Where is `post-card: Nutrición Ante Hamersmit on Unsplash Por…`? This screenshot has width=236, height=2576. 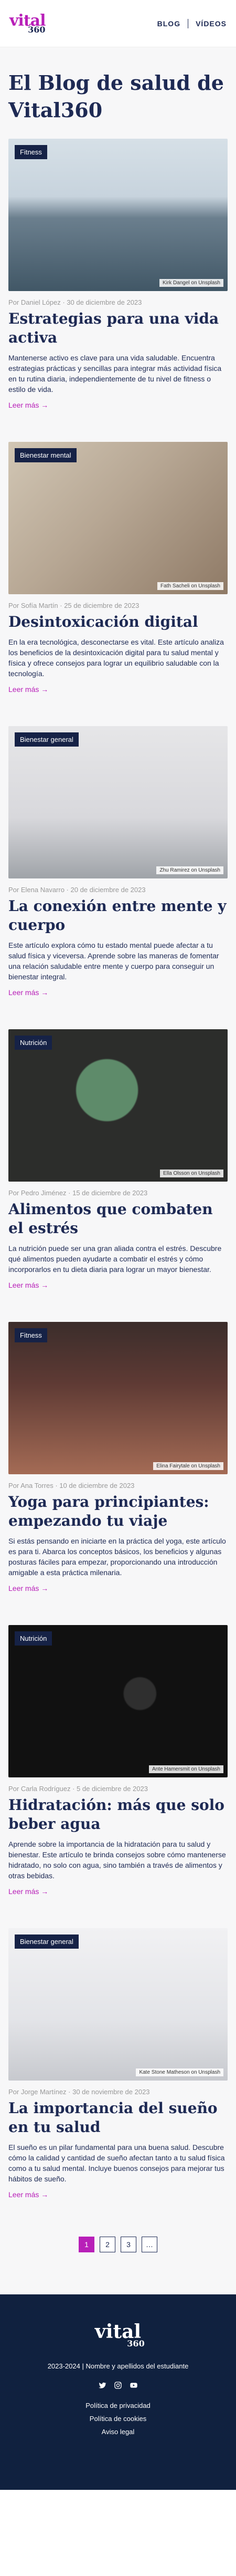
post-card: Nutrición Ante Hamersmit on Unsplash Por… is located at coordinates (118, 1761).